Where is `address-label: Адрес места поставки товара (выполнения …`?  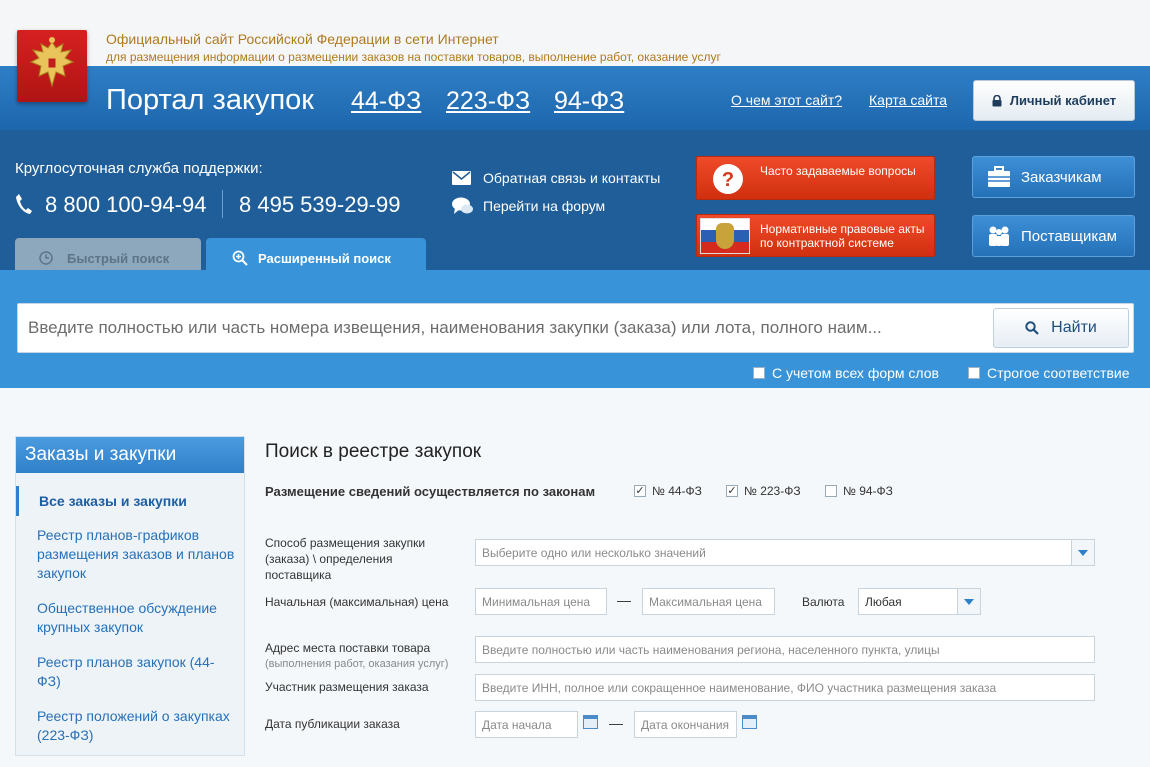
address-label: Адрес места поставки товара (выполнения … is located at coordinates (356, 656).